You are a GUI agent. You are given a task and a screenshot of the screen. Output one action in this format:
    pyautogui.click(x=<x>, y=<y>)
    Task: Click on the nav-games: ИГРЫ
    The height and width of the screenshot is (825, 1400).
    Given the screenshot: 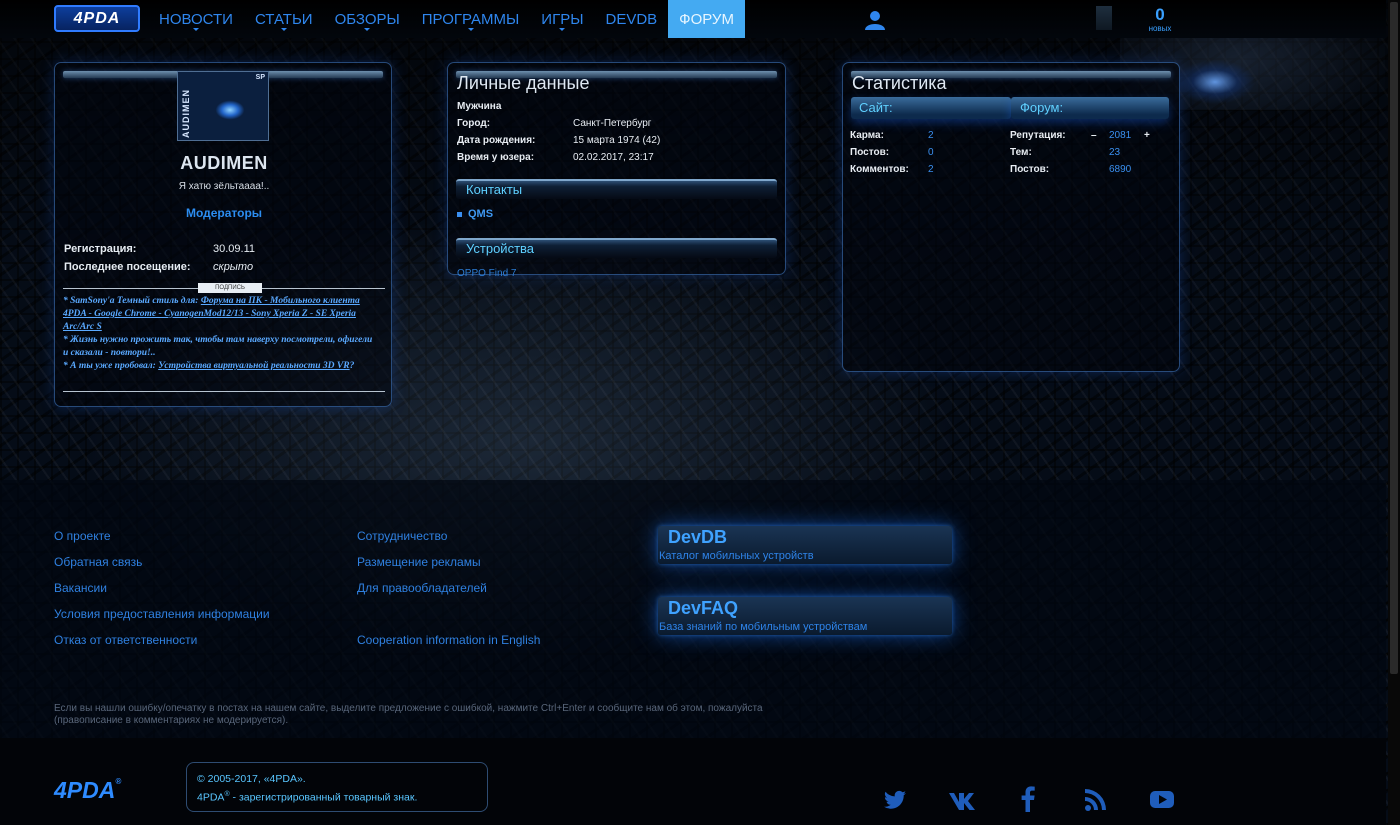 What is the action you would take?
    pyautogui.click(x=562, y=19)
    